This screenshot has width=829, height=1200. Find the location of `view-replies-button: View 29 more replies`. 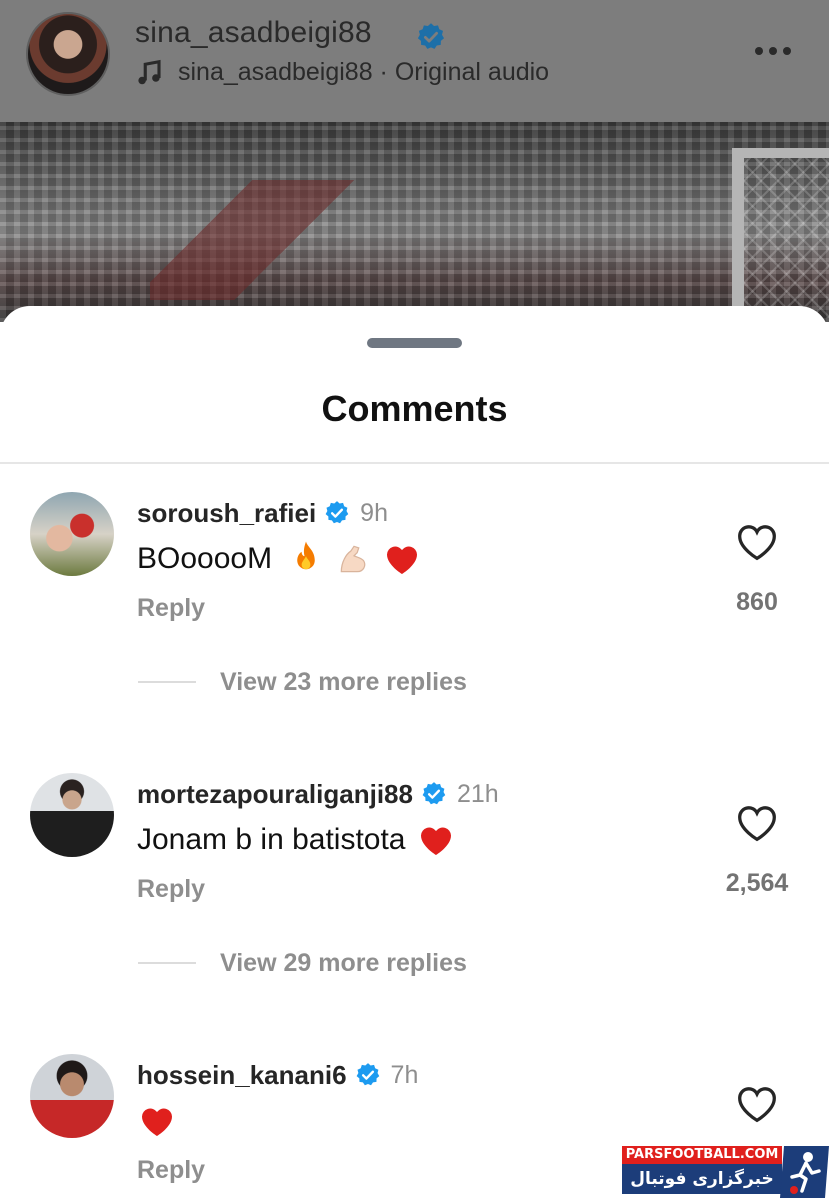

view-replies-button: View 29 more replies is located at coordinates (302, 963).